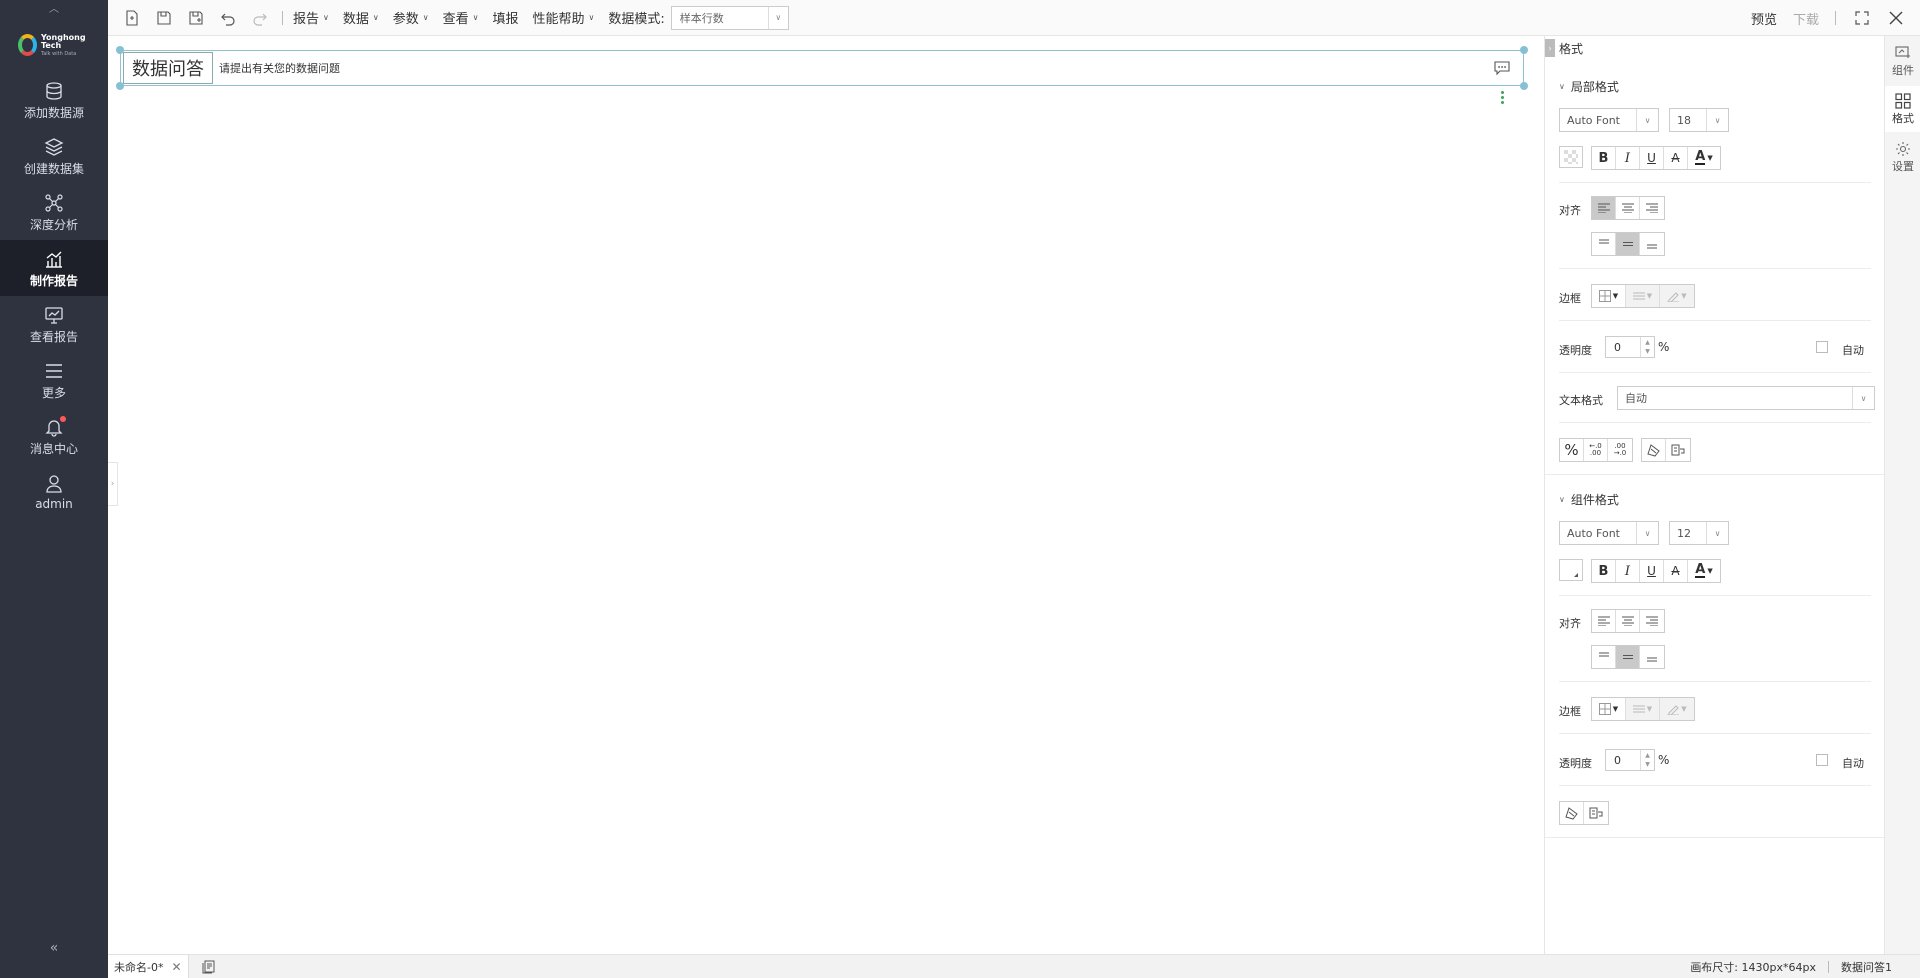 The width and height of the screenshot is (1920, 978). I want to click on qa-question-input: 请提出有关您的数据问题, so click(855, 68).